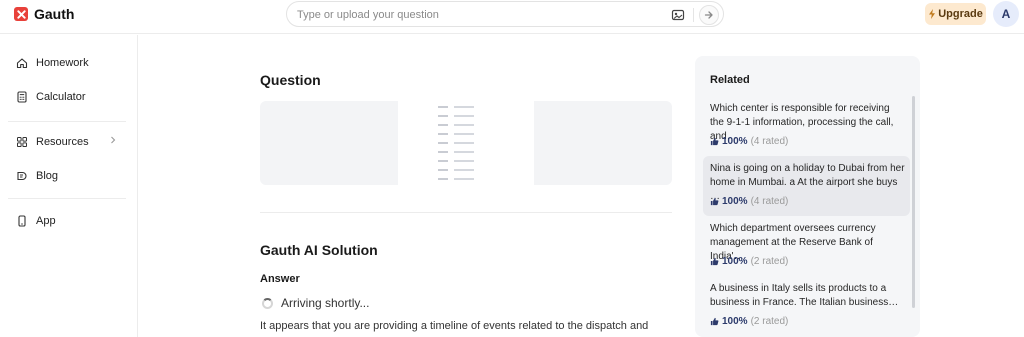 Image resolution: width=1024 pixels, height=337 pixels. I want to click on sidebar-item-resources: Resources, so click(68, 142).